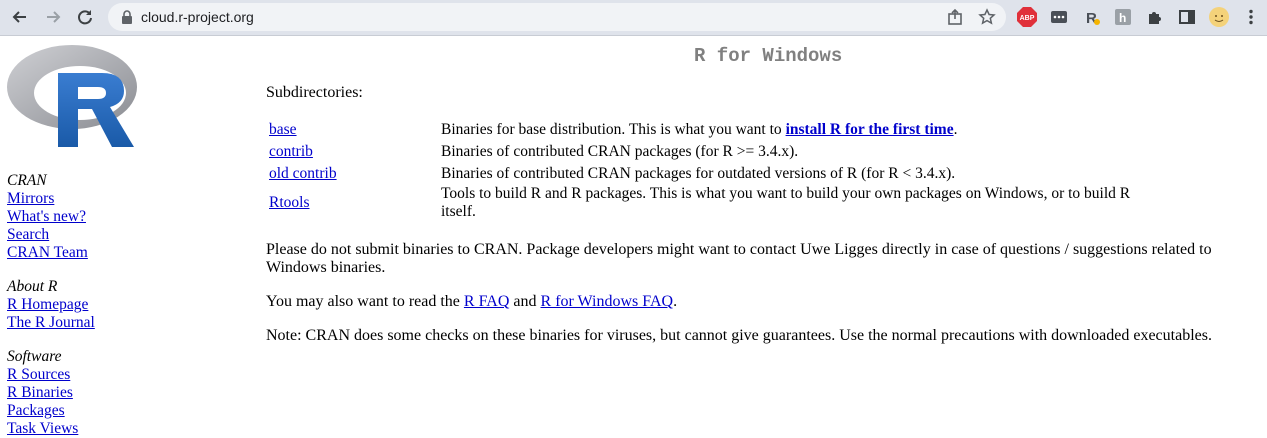  What do you see at coordinates (283, 129) in the screenshot?
I see `link-base: base` at bounding box center [283, 129].